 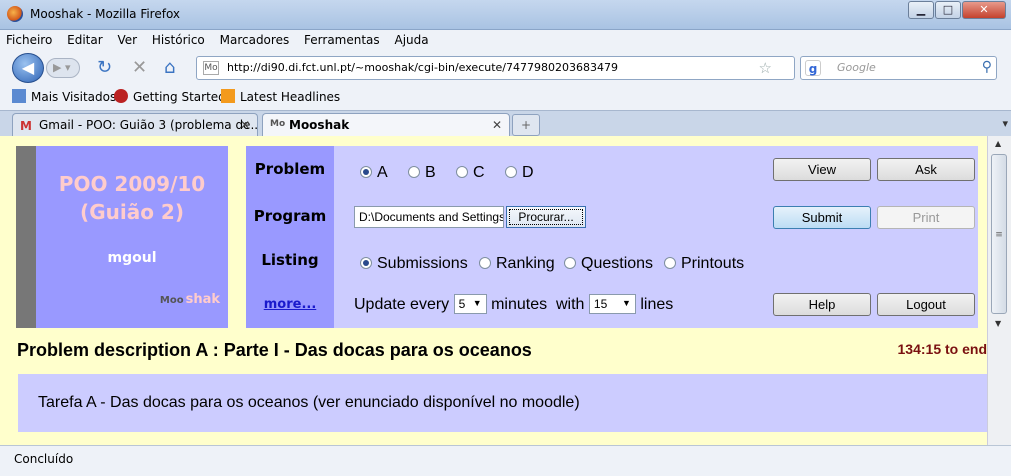 I want to click on google-icon: g, so click(x=813, y=68).